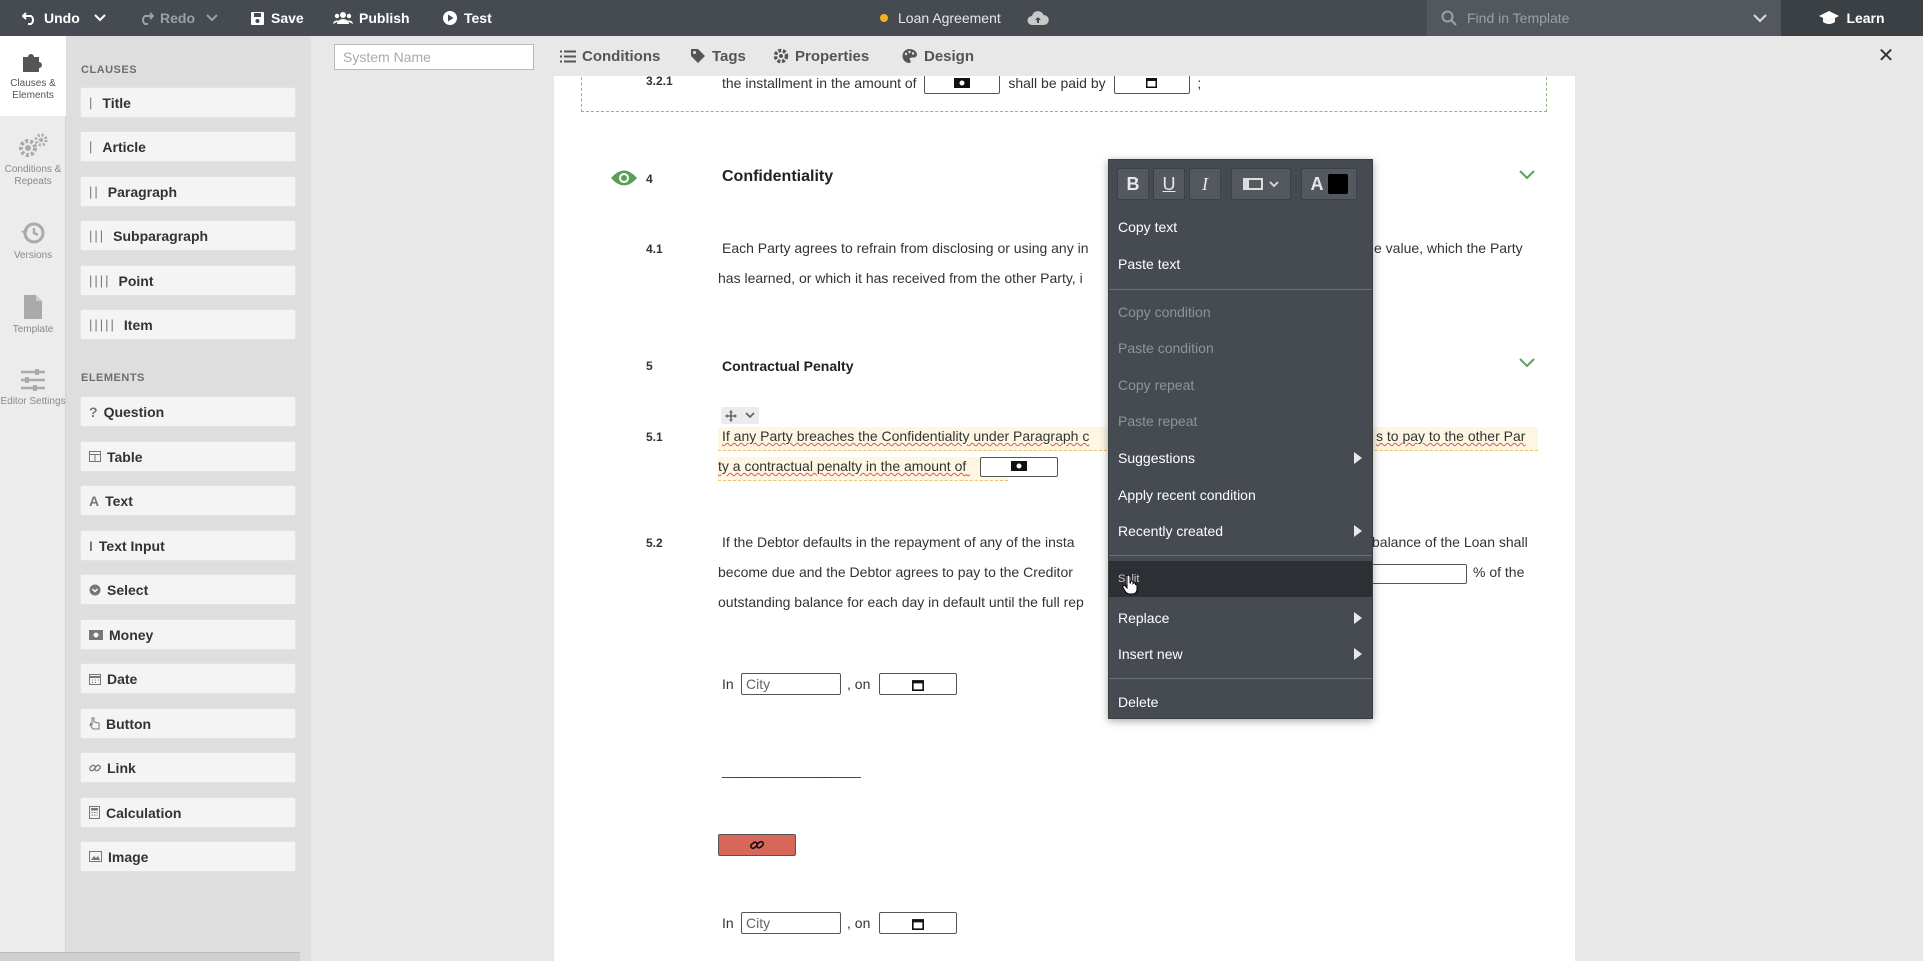 This screenshot has height=961, width=1923. I want to click on element-date: Date, so click(188, 678).